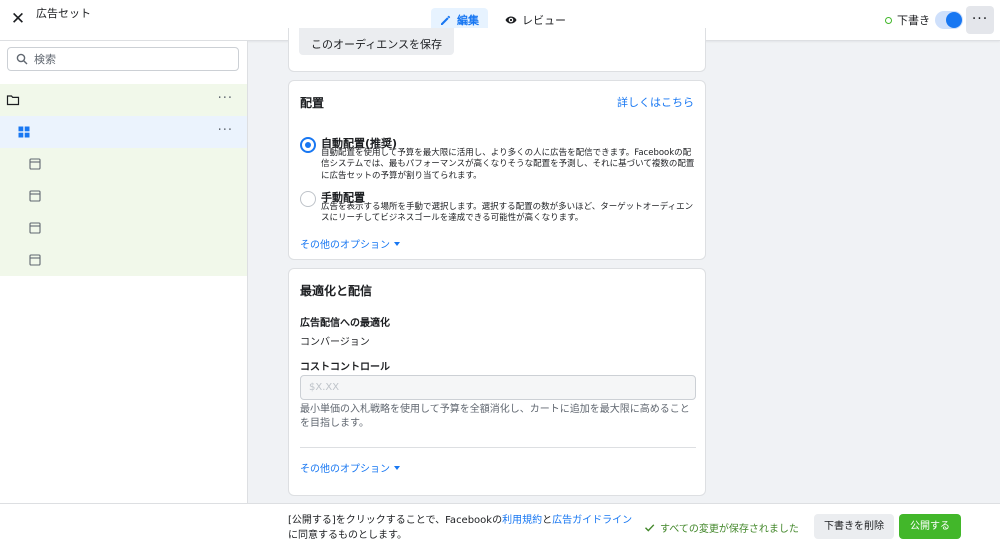 This screenshot has height=549, width=1000. Describe the element at coordinates (522, 520) in the screenshot. I see `terms-of-service-link: 利用規約` at that location.